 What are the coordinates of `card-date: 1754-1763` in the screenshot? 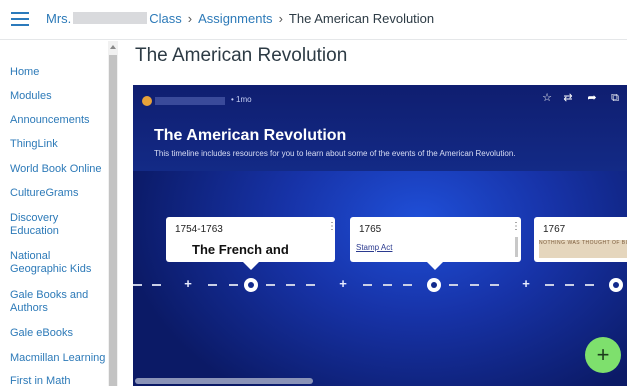 It's located at (199, 229).